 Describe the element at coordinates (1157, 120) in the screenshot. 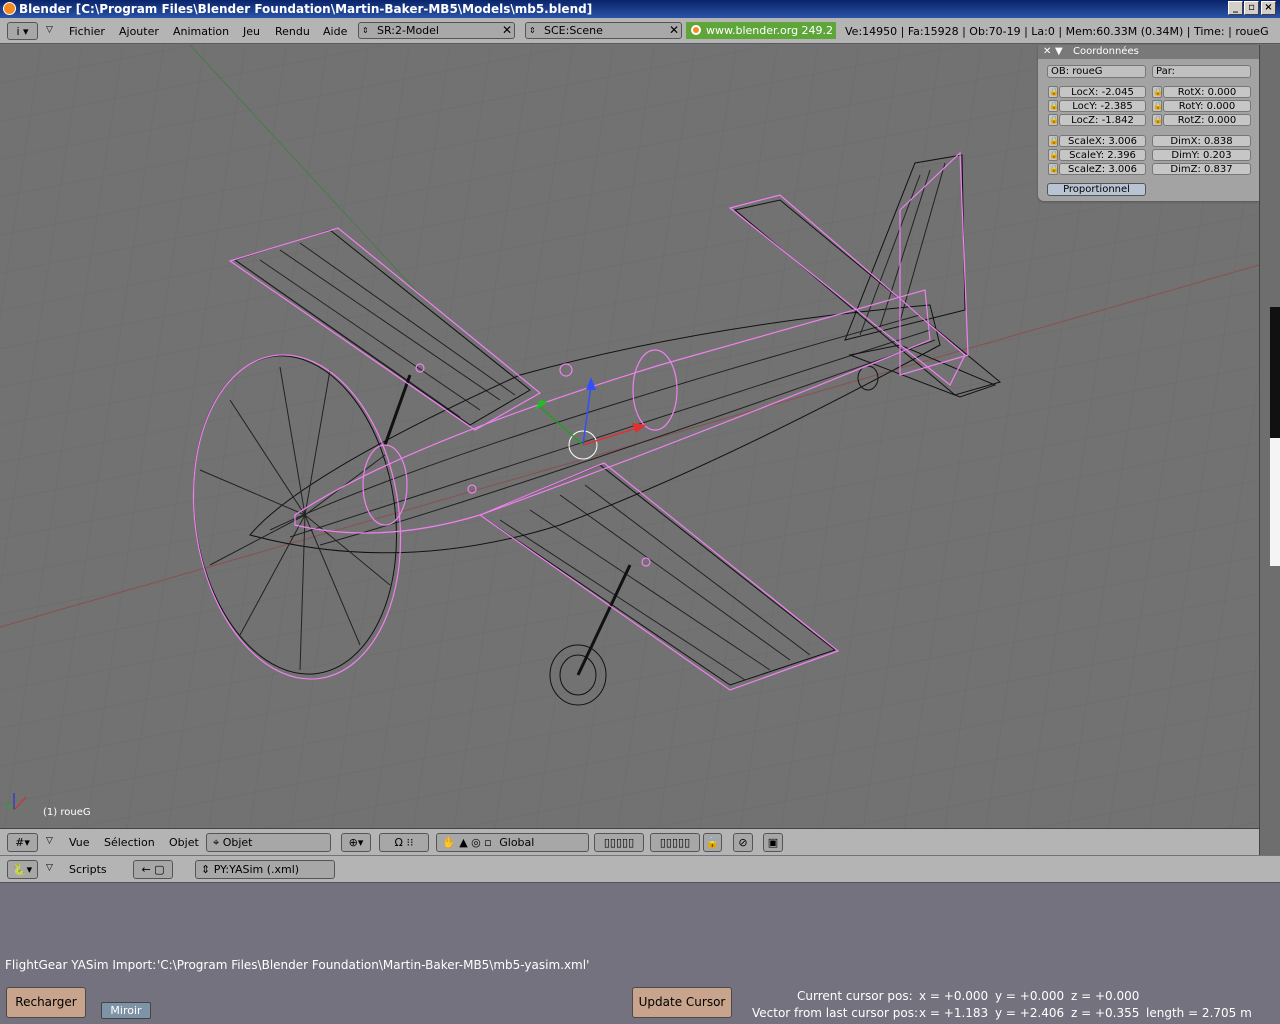

I see `lock-rotz-icon: 🔒` at that location.